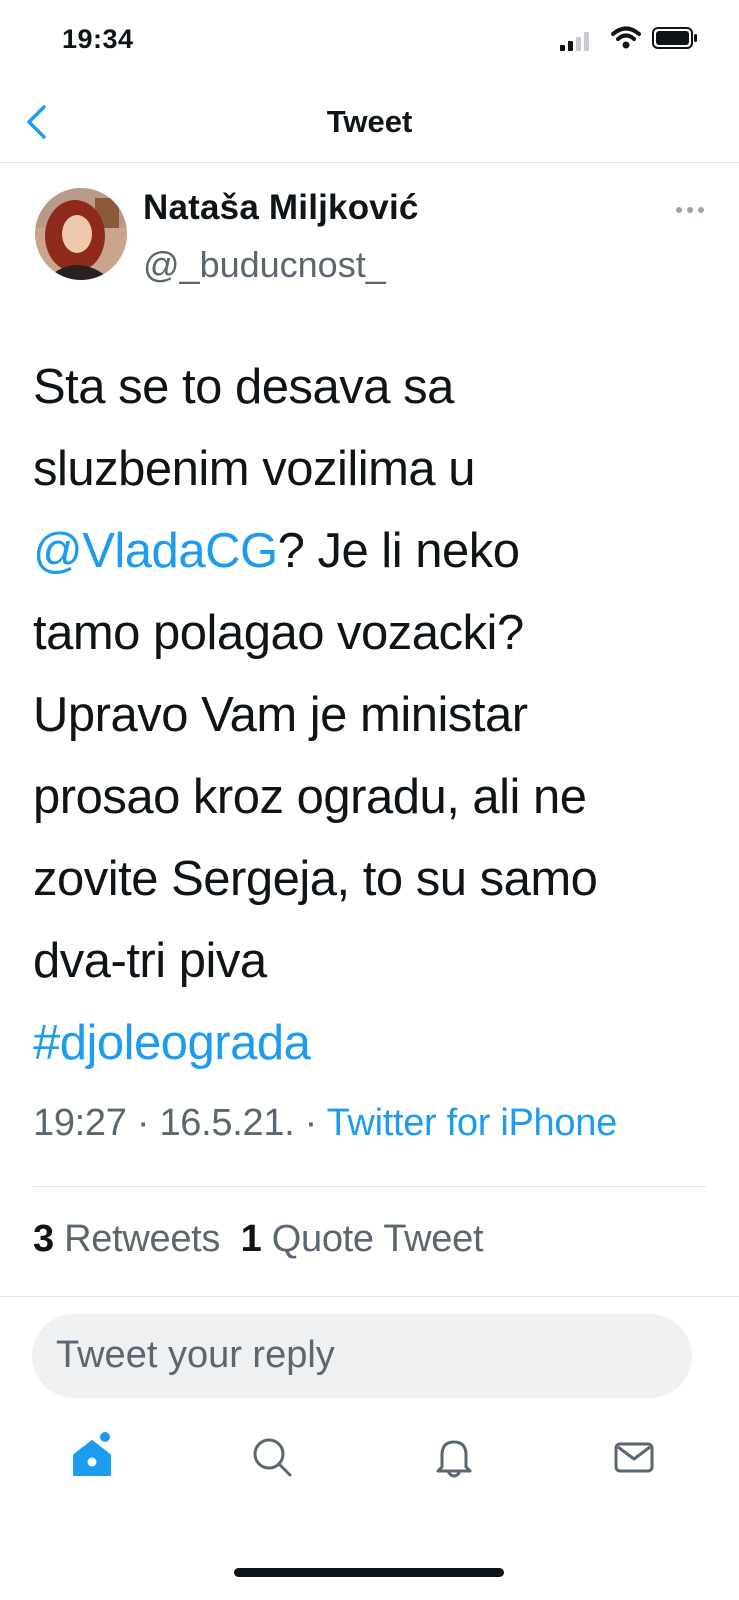 Image resolution: width=739 pixels, height=1600 pixels. I want to click on wifi-icon, so click(626, 37).